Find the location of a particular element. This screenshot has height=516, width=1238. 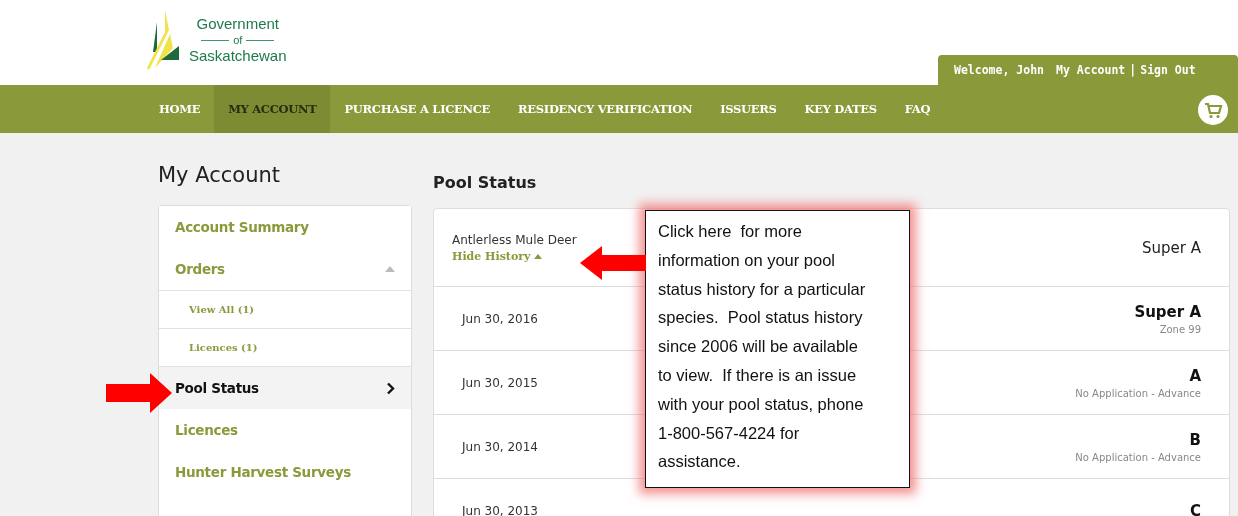

logo-text: Government is located at coordinates (238, 24).